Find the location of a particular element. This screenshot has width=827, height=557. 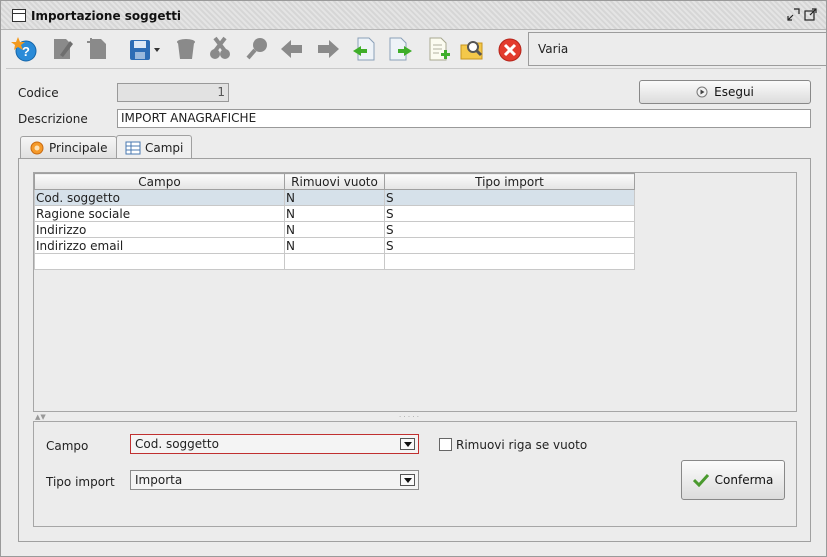

tipo-import-select: Importa is located at coordinates (274, 480).